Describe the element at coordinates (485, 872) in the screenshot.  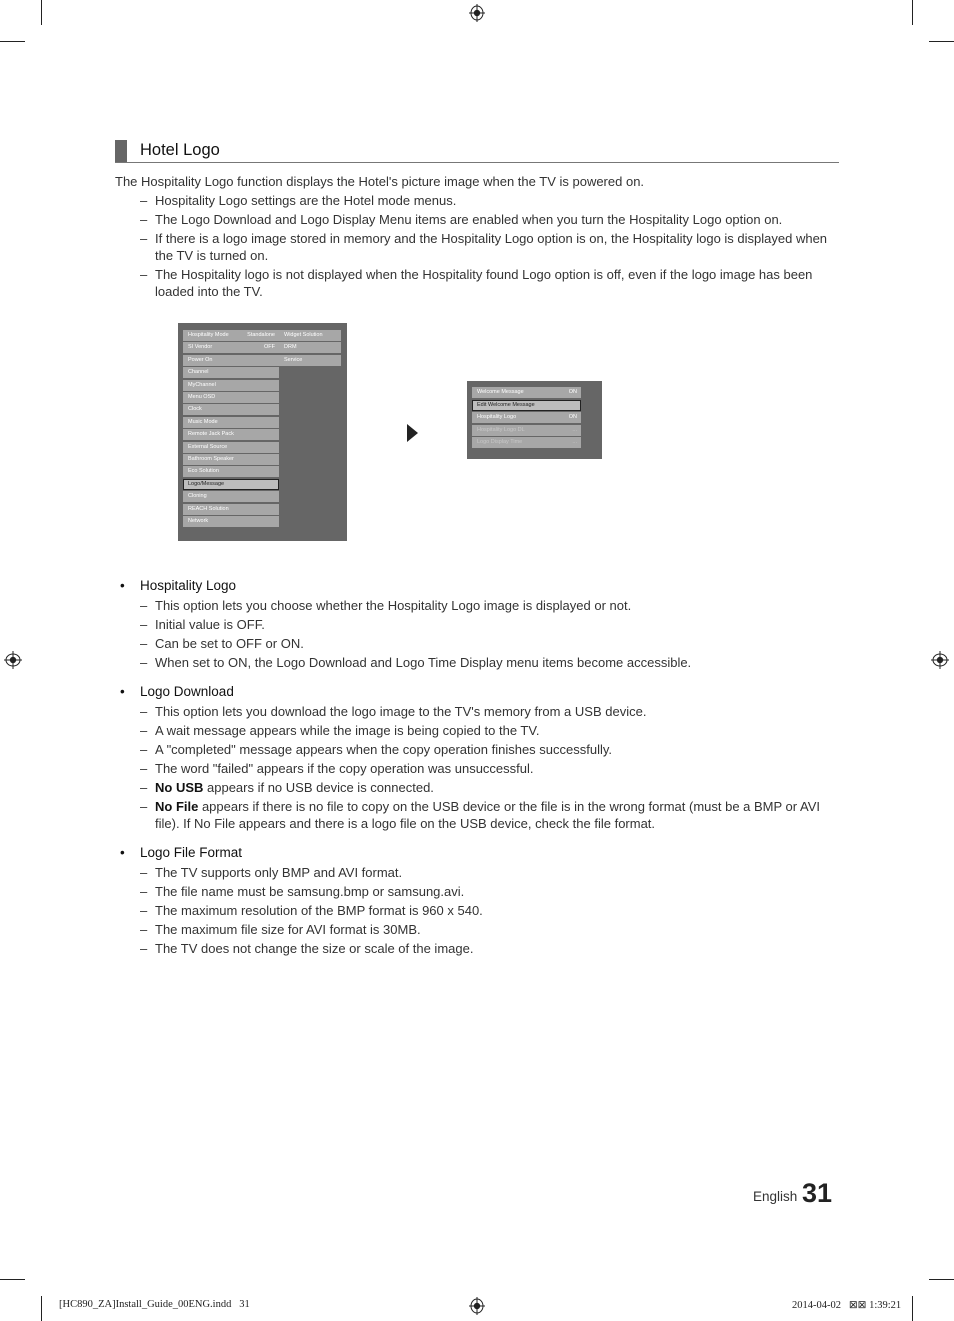
I see `list-item: The TV supports only BMP and AVI format.` at that location.